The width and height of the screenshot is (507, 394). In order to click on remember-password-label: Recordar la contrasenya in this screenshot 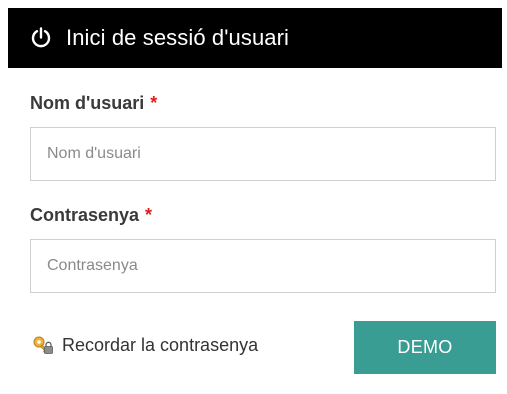, I will do `click(160, 344)`.